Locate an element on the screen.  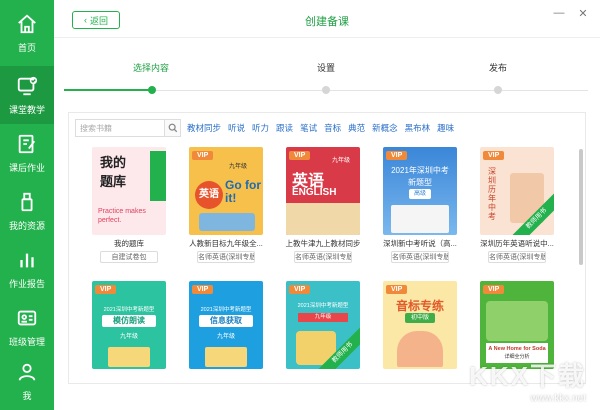
sidebar-item-class-management: 班级管理 is located at coordinates (27, 327).